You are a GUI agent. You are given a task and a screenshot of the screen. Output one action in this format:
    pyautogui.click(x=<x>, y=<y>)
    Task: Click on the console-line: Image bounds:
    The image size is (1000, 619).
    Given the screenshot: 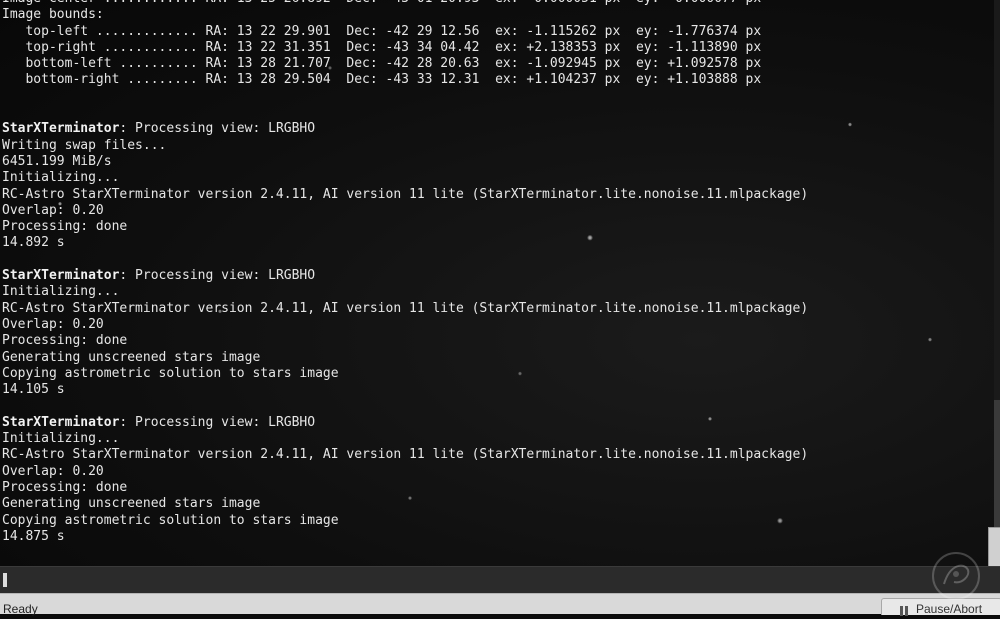 What is the action you would take?
    pyautogui.click(x=405, y=15)
    